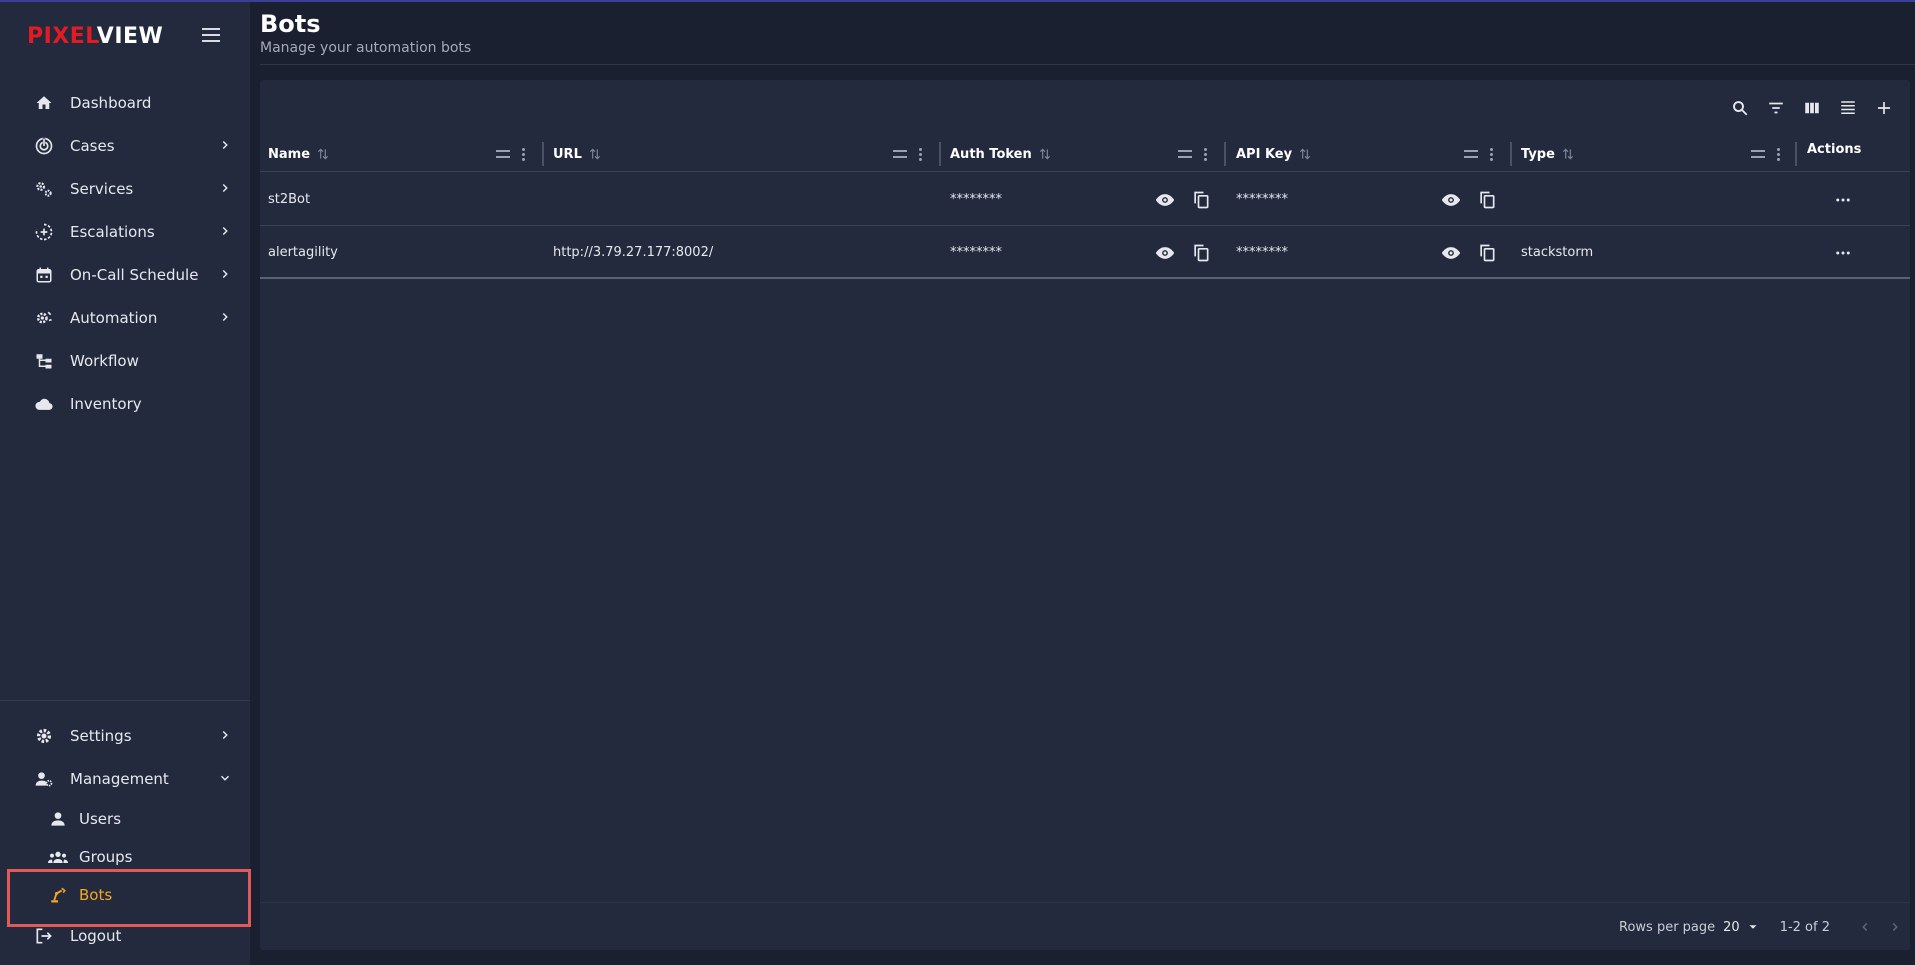  What do you see at coordinates (1884, 108) in the screenshot?
I see `add-bot-button` at bounding box center [1884, 108].